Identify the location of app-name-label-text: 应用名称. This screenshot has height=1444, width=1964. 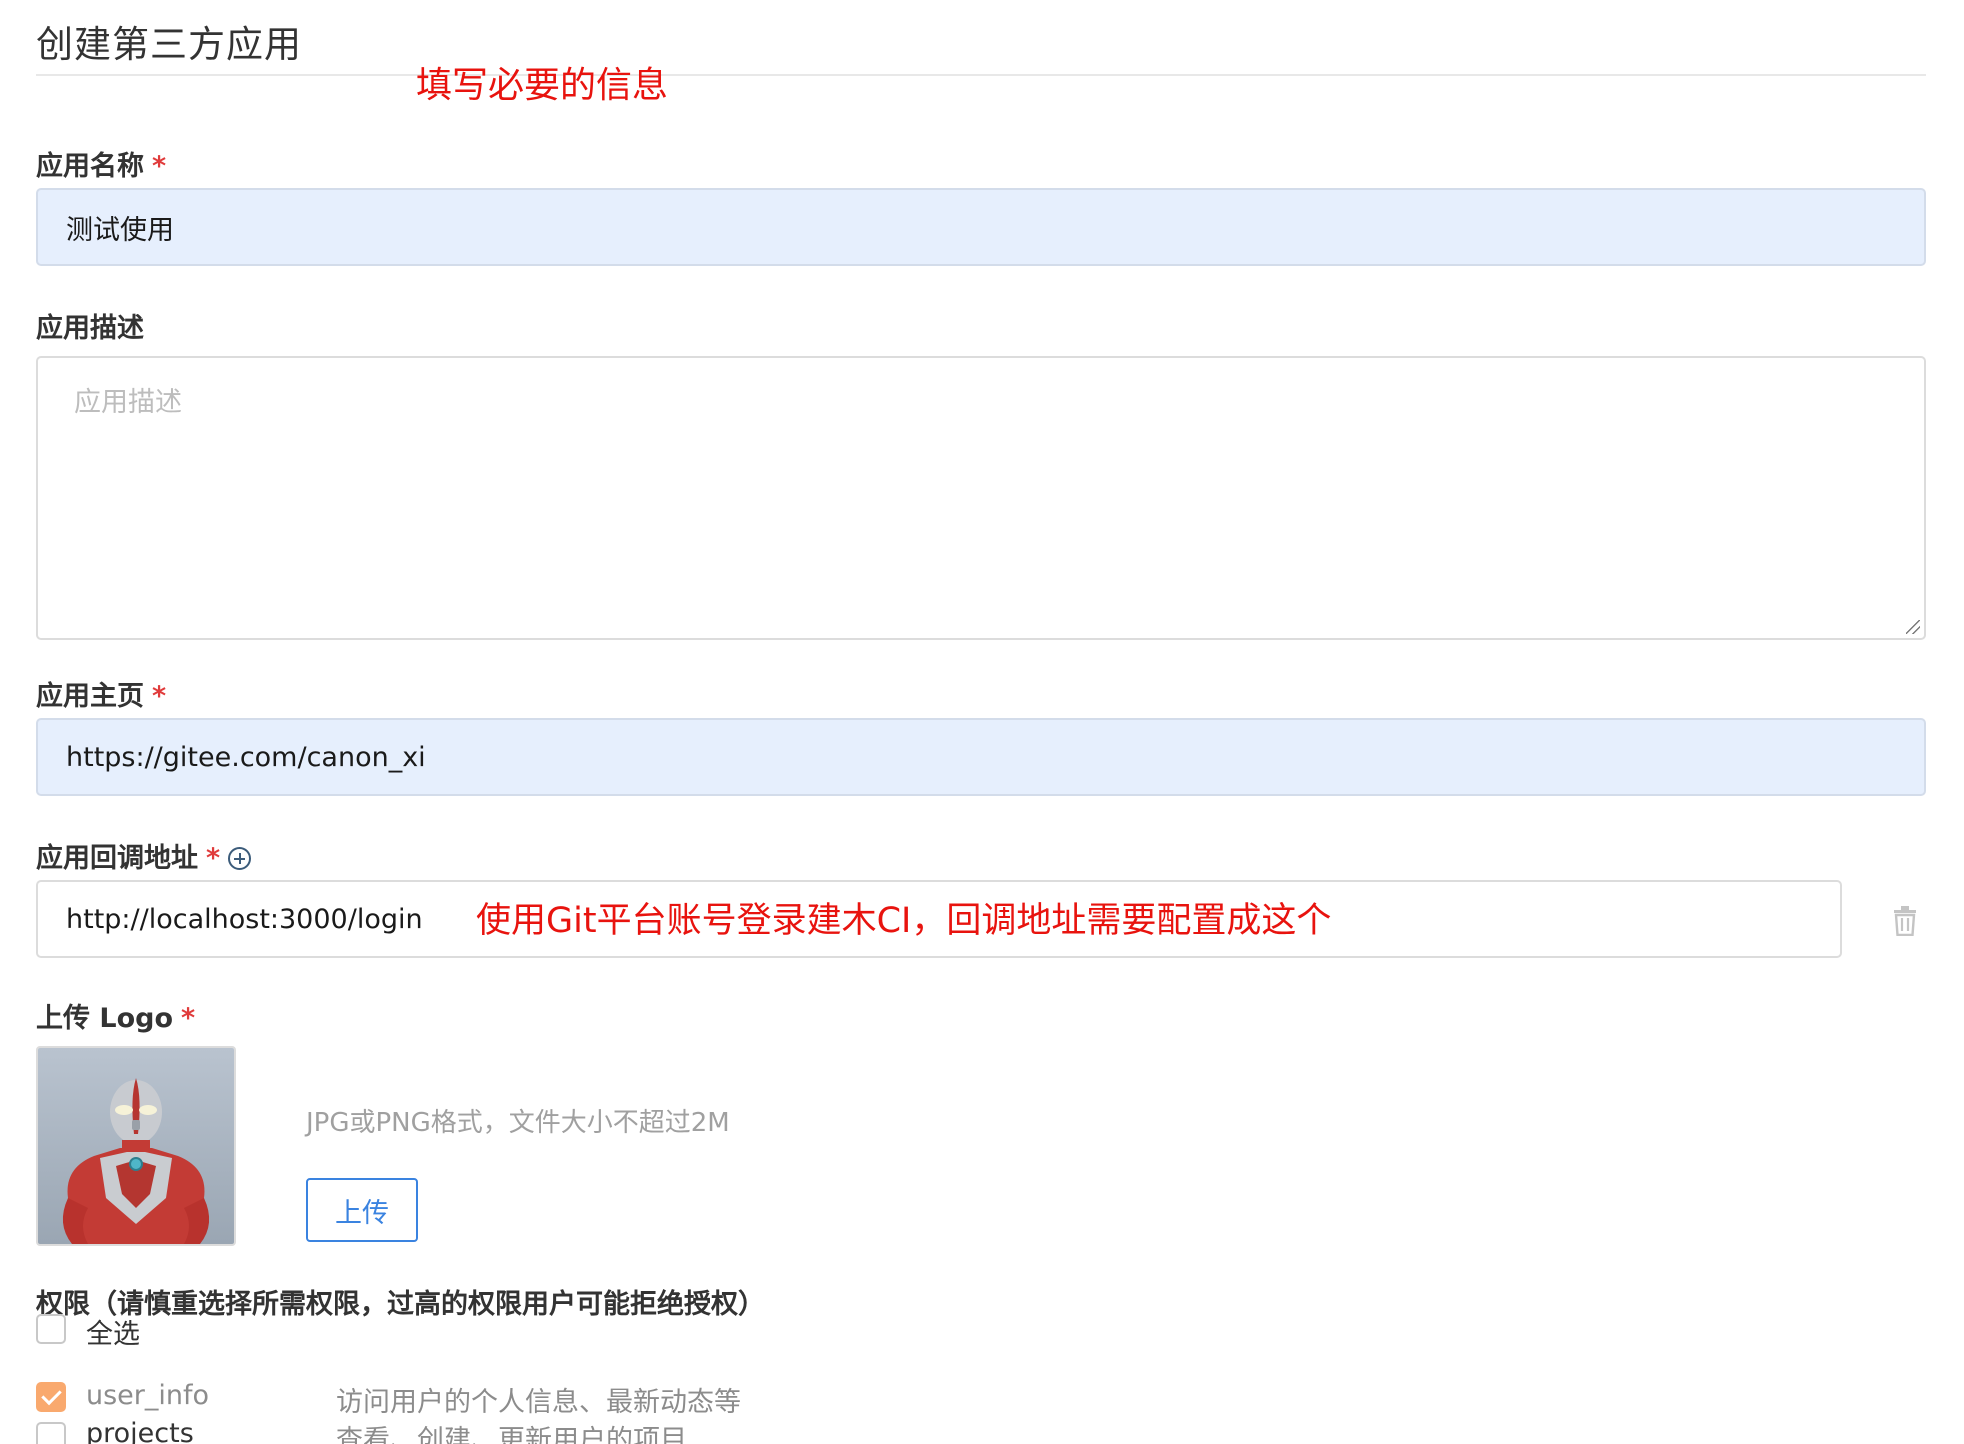
(90, 166).